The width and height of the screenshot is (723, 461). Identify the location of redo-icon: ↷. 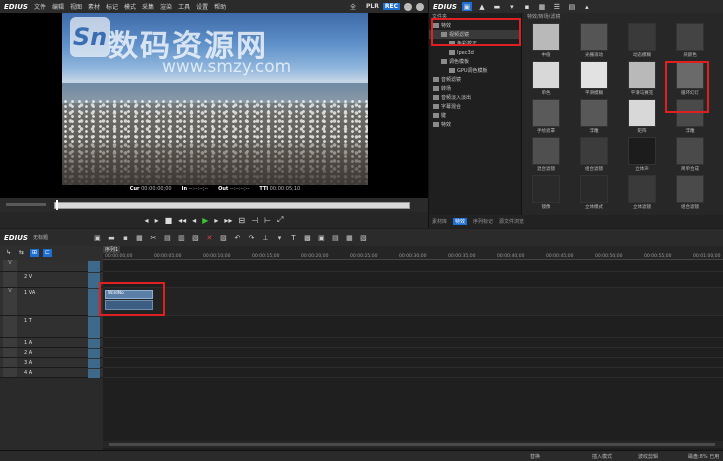
(251, 238).